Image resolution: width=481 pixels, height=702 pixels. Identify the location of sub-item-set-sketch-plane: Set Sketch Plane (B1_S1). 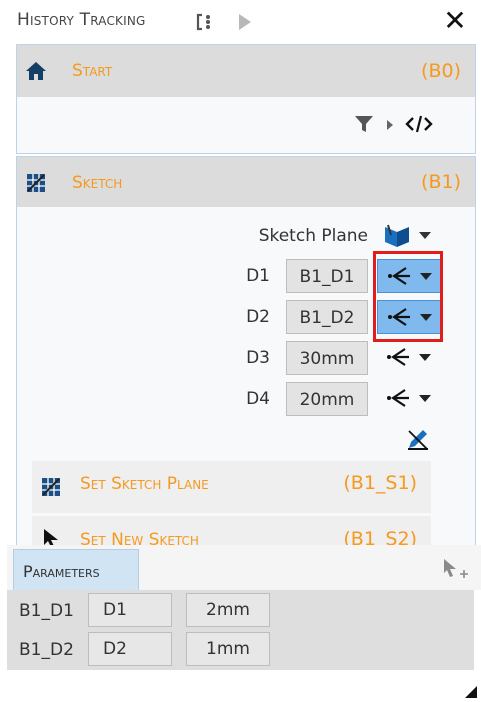
(231, 487).